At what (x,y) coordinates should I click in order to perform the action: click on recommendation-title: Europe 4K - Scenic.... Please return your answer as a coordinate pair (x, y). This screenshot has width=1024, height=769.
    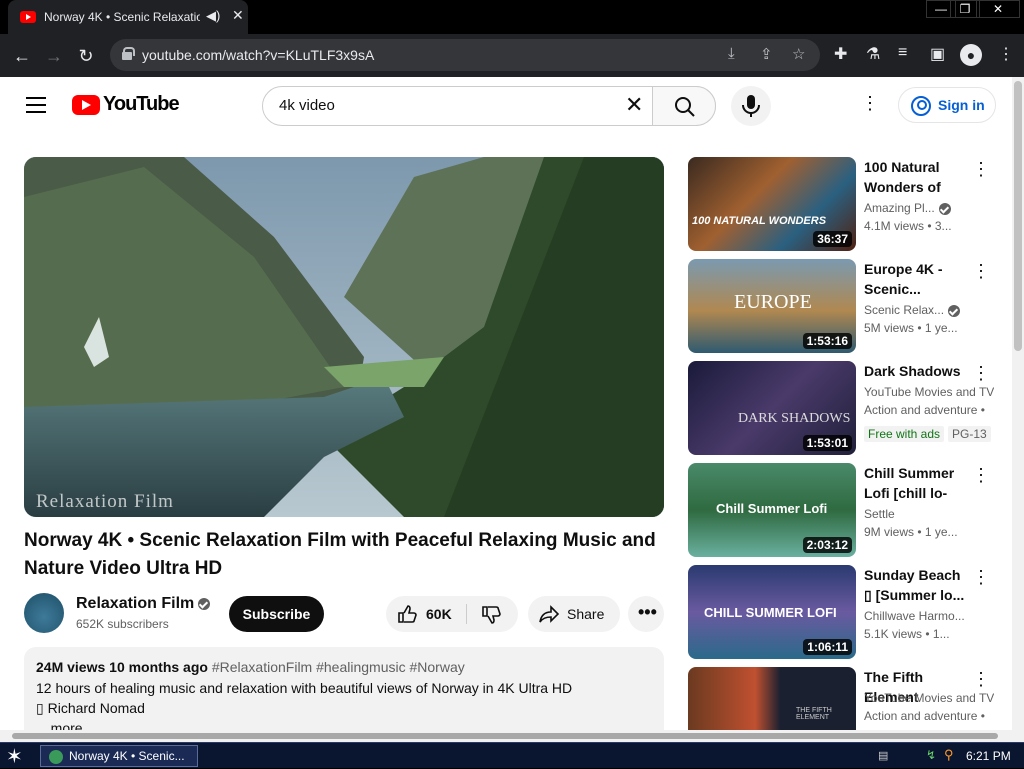
    Looking at the image, I should click on (915, 279).